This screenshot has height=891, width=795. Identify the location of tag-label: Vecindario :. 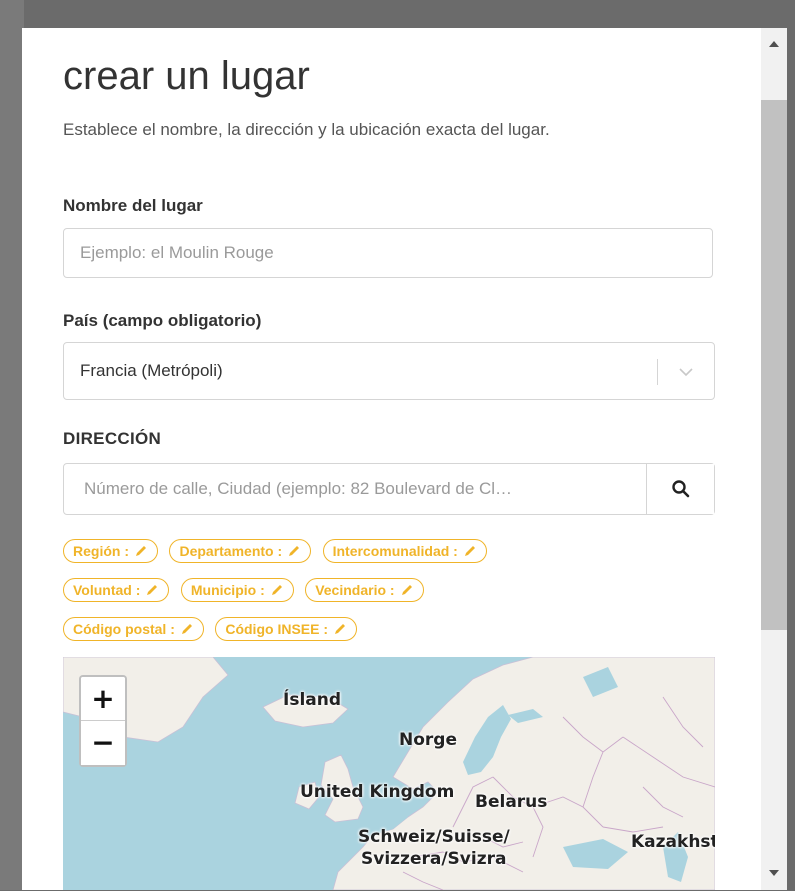
(355, 590).